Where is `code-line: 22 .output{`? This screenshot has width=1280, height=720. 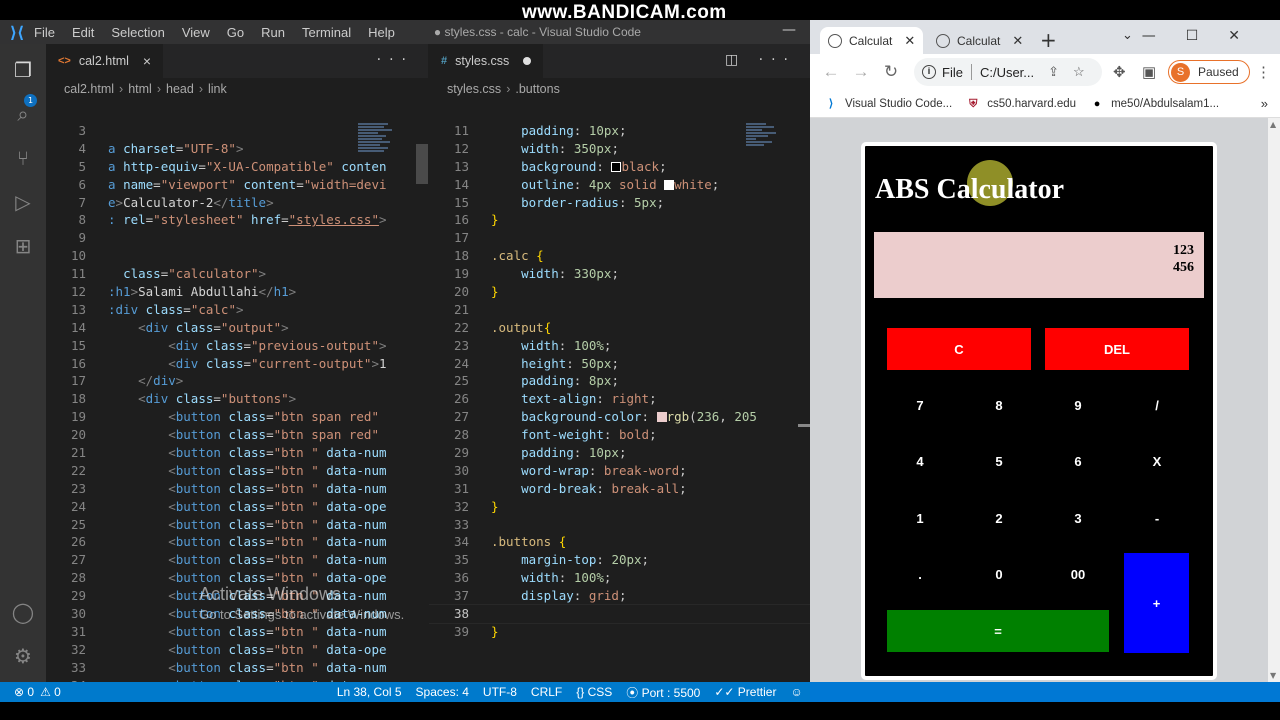 code-line: 22 .output{ is located at coordinates (619, 328).